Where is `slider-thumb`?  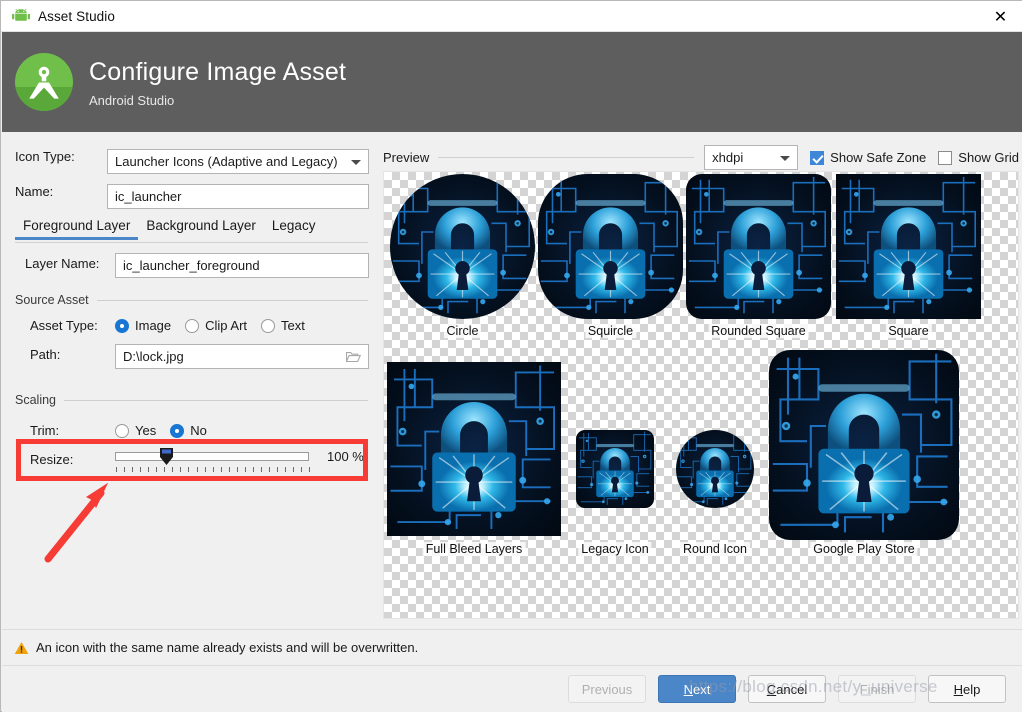
slider-thumb is located at coordinates (166, 456).